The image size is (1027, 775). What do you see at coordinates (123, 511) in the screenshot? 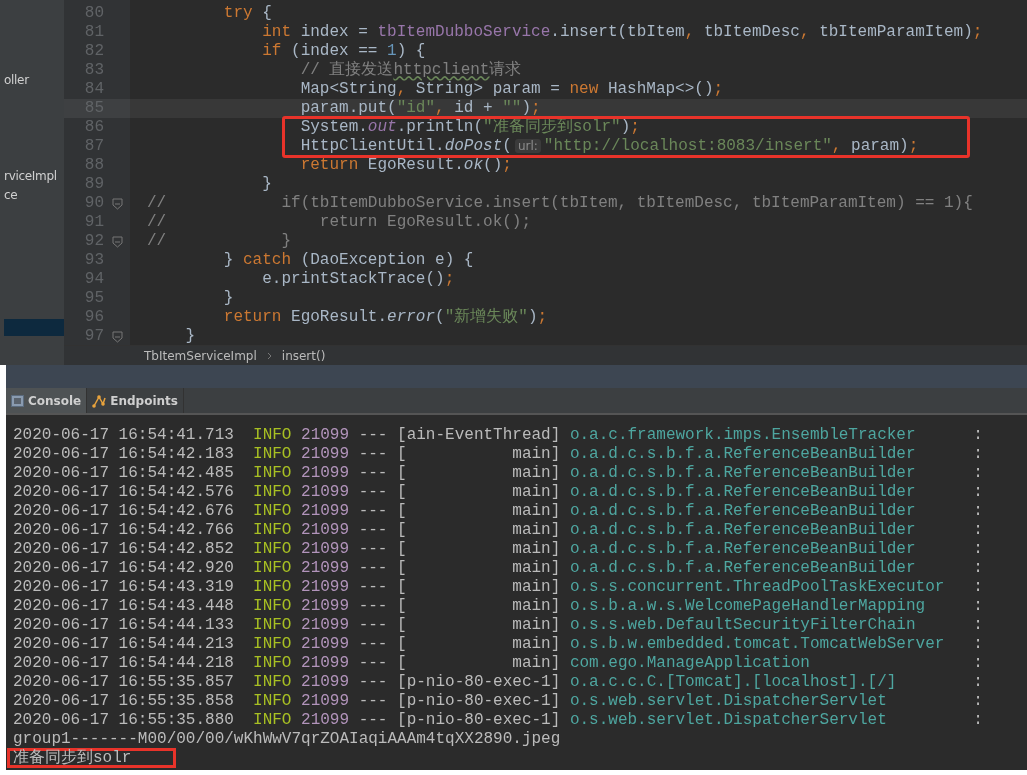
I see `log-timestamp: 2020-06-17 16:54:42.676` at bounding box center [123, 511].